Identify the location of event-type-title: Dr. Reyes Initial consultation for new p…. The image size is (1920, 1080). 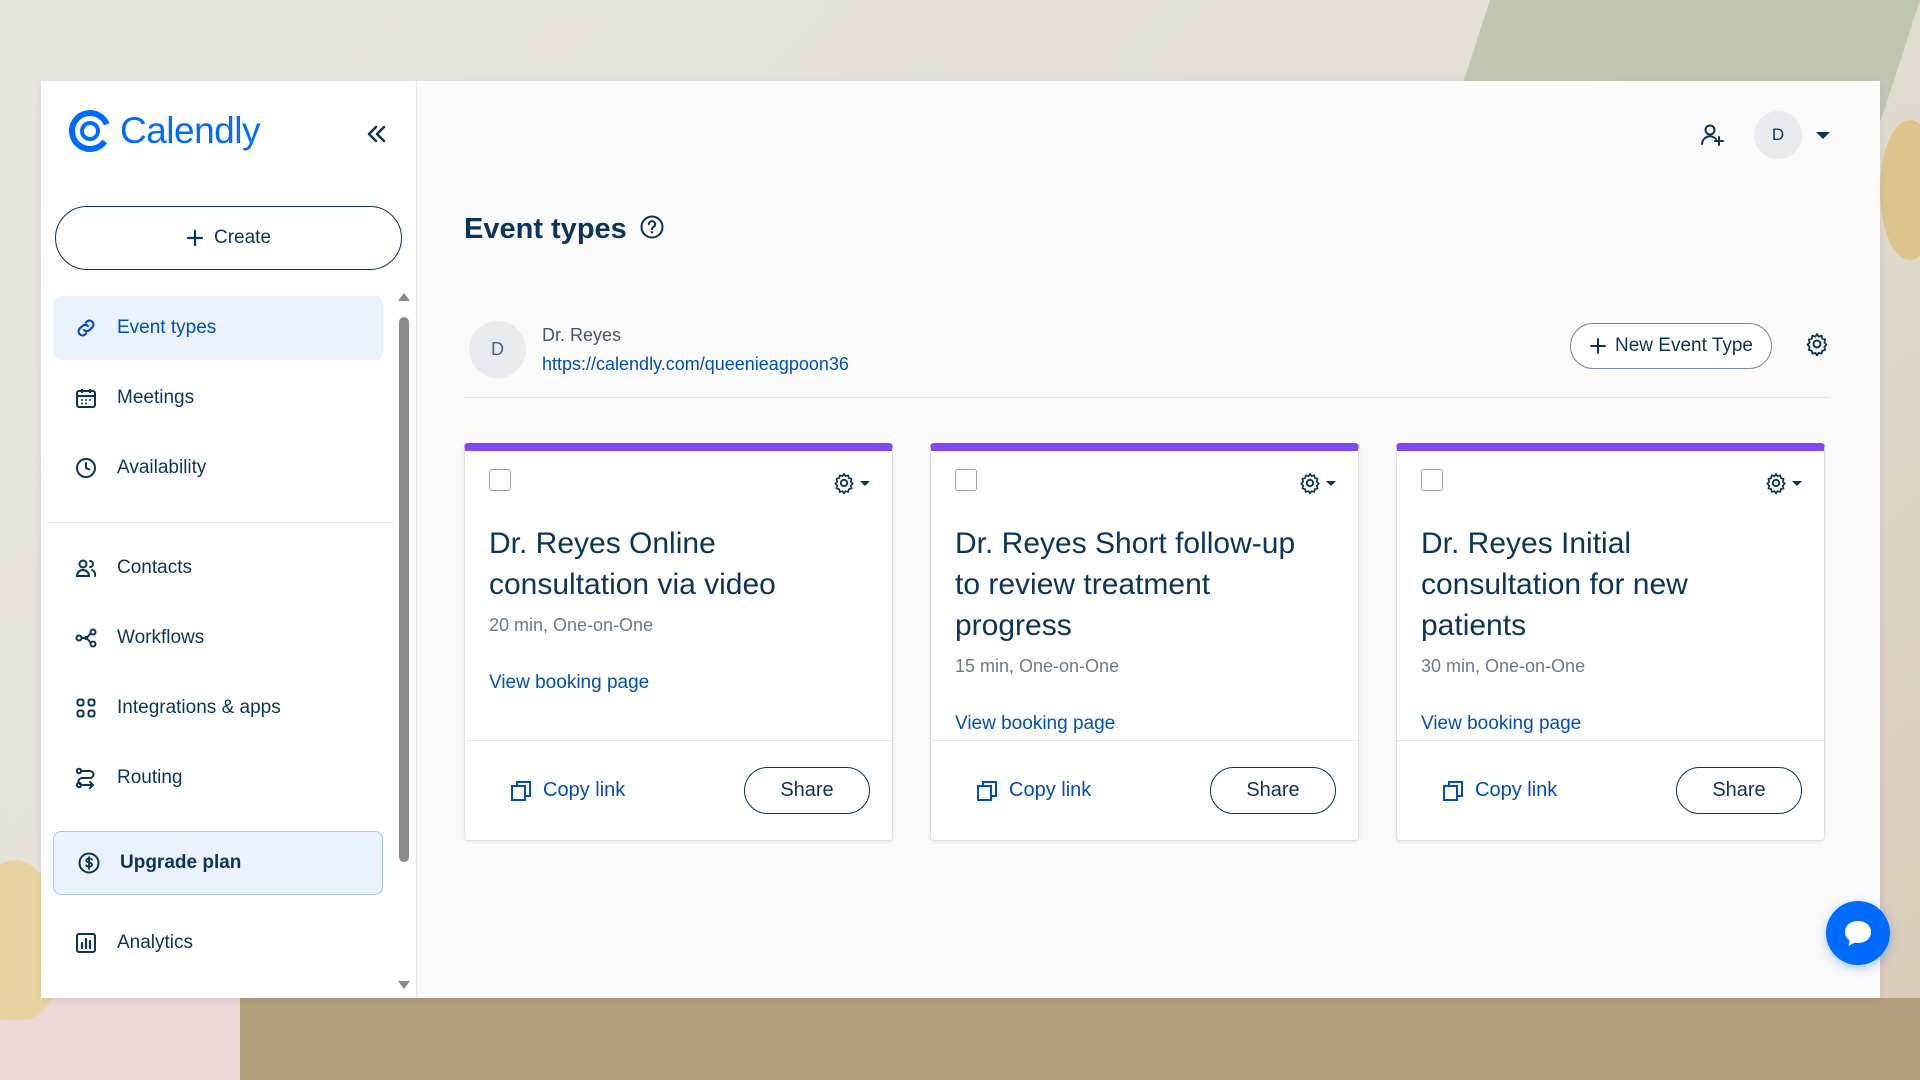
(1554, 584).